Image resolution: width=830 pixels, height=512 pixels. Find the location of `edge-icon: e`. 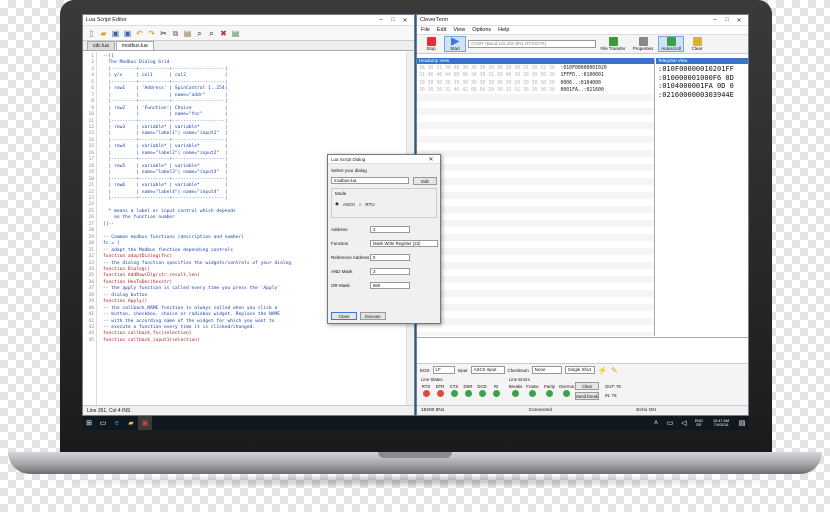

edge-icon: e is located at coordinates (117, 423).